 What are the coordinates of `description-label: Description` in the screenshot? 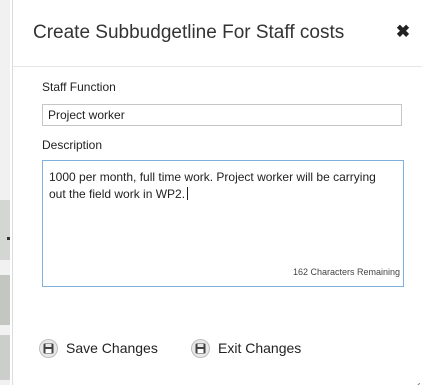 It's located at (72, 145).